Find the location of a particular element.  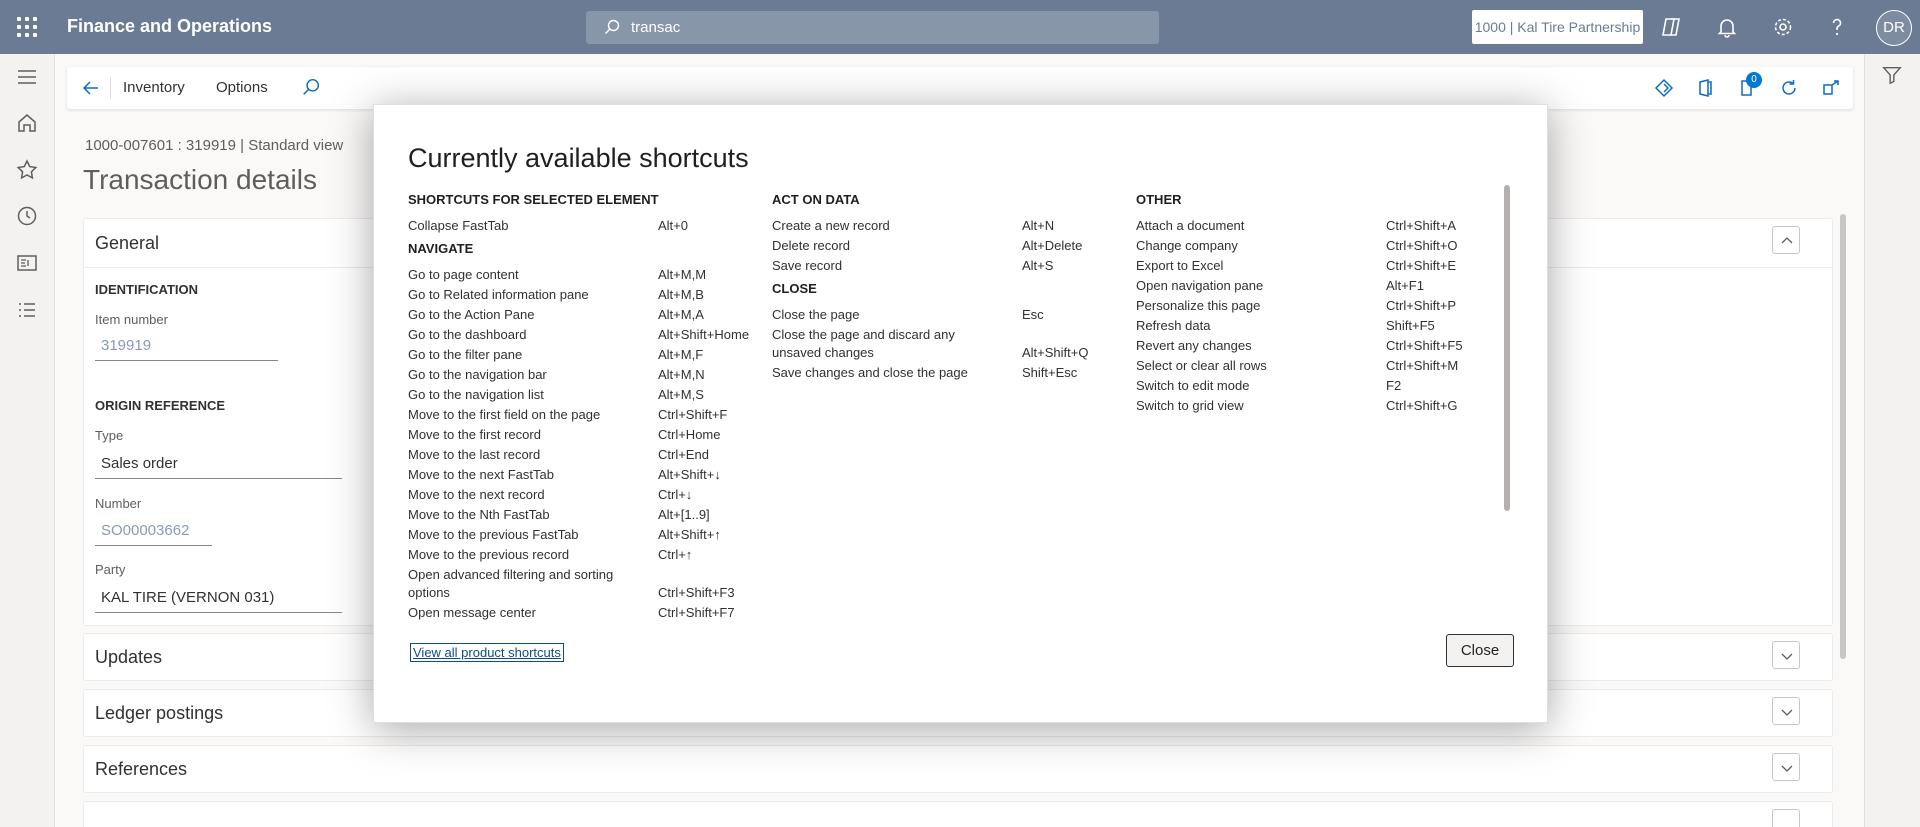

shortcut-key: Ctrl+↓ is located at coordinates (675, 494).